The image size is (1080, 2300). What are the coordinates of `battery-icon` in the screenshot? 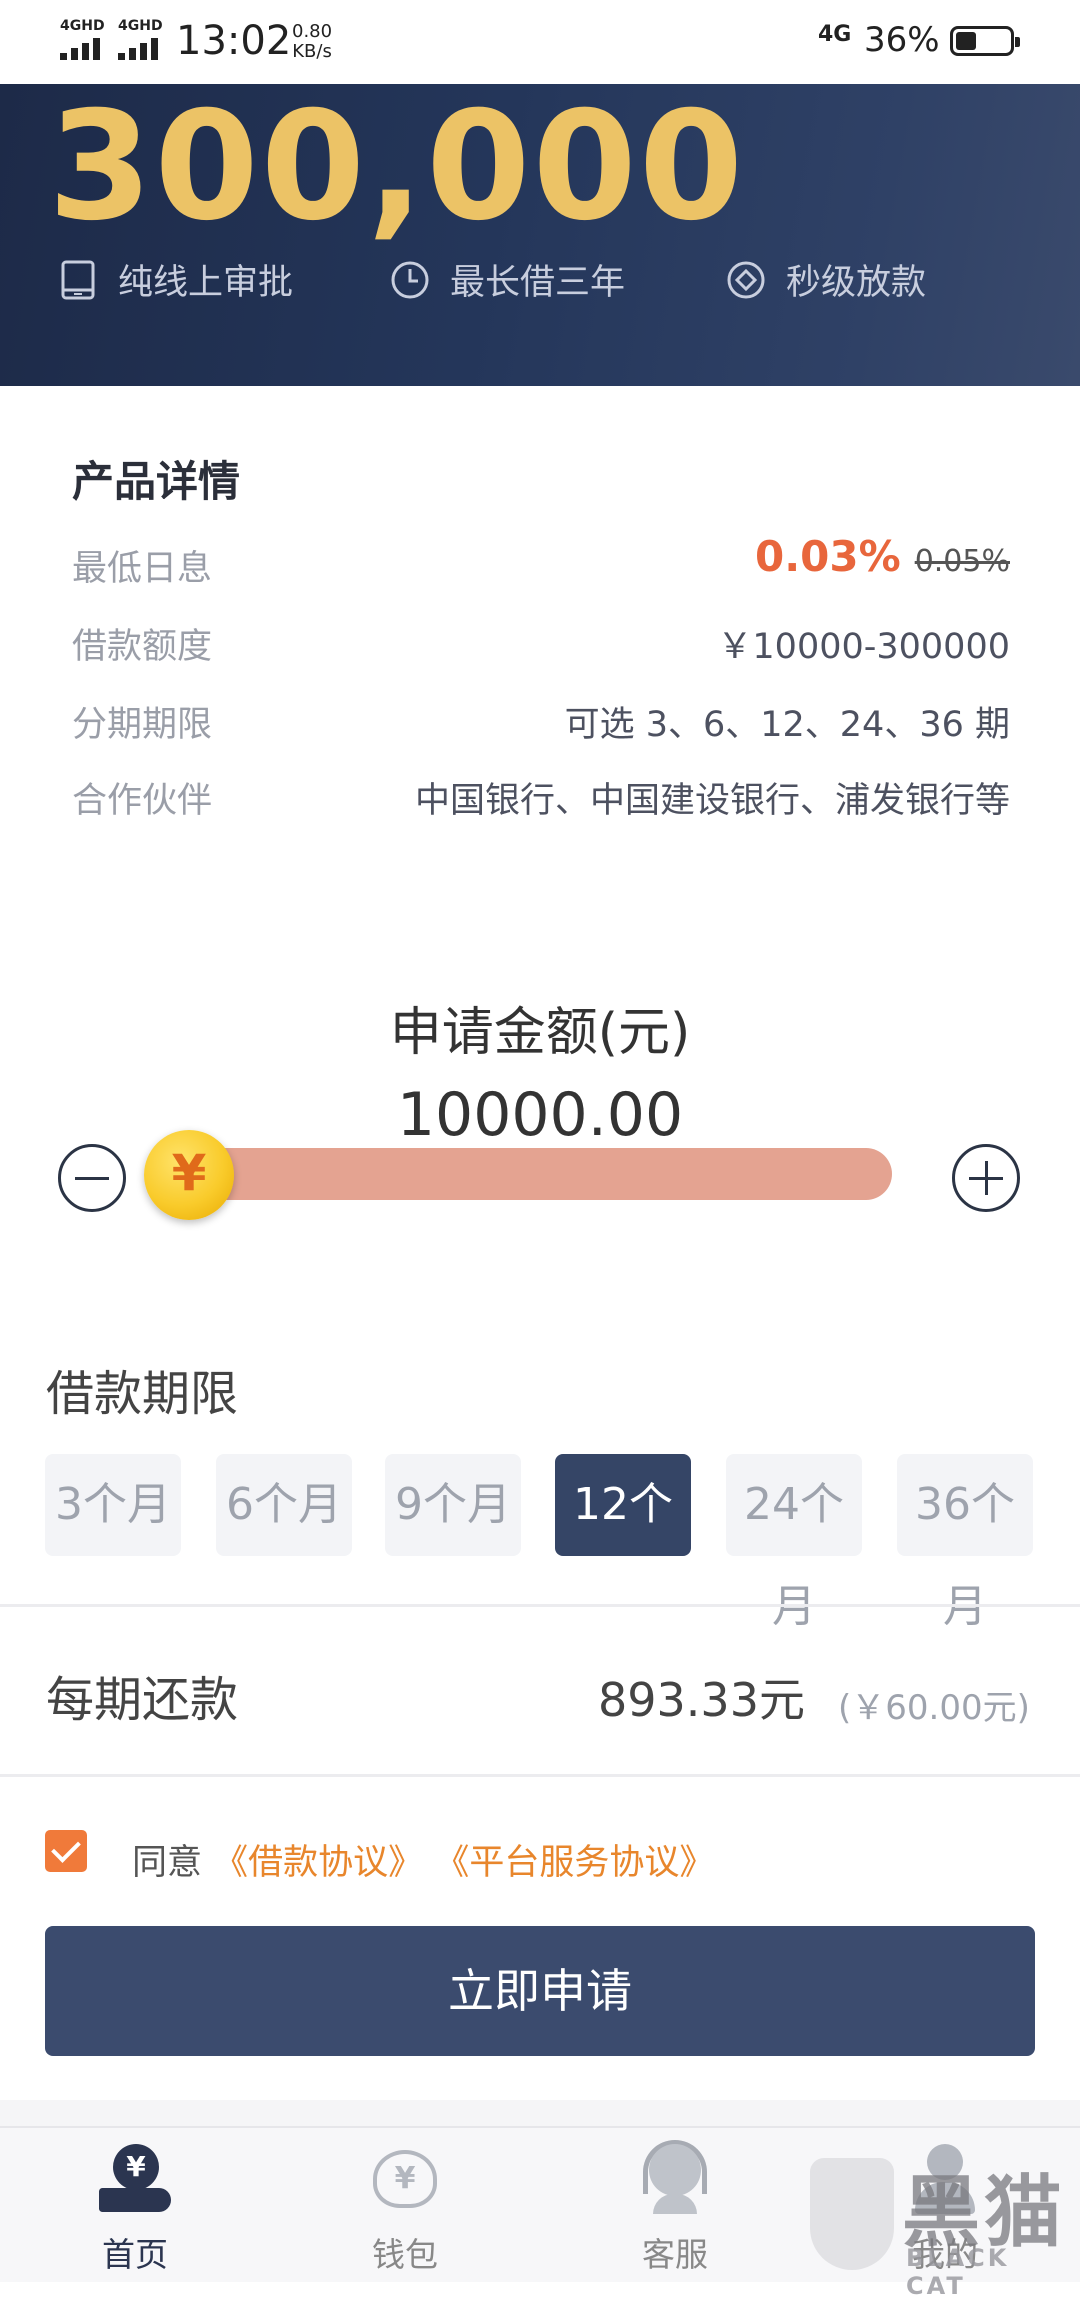 It's located at (985, 41).